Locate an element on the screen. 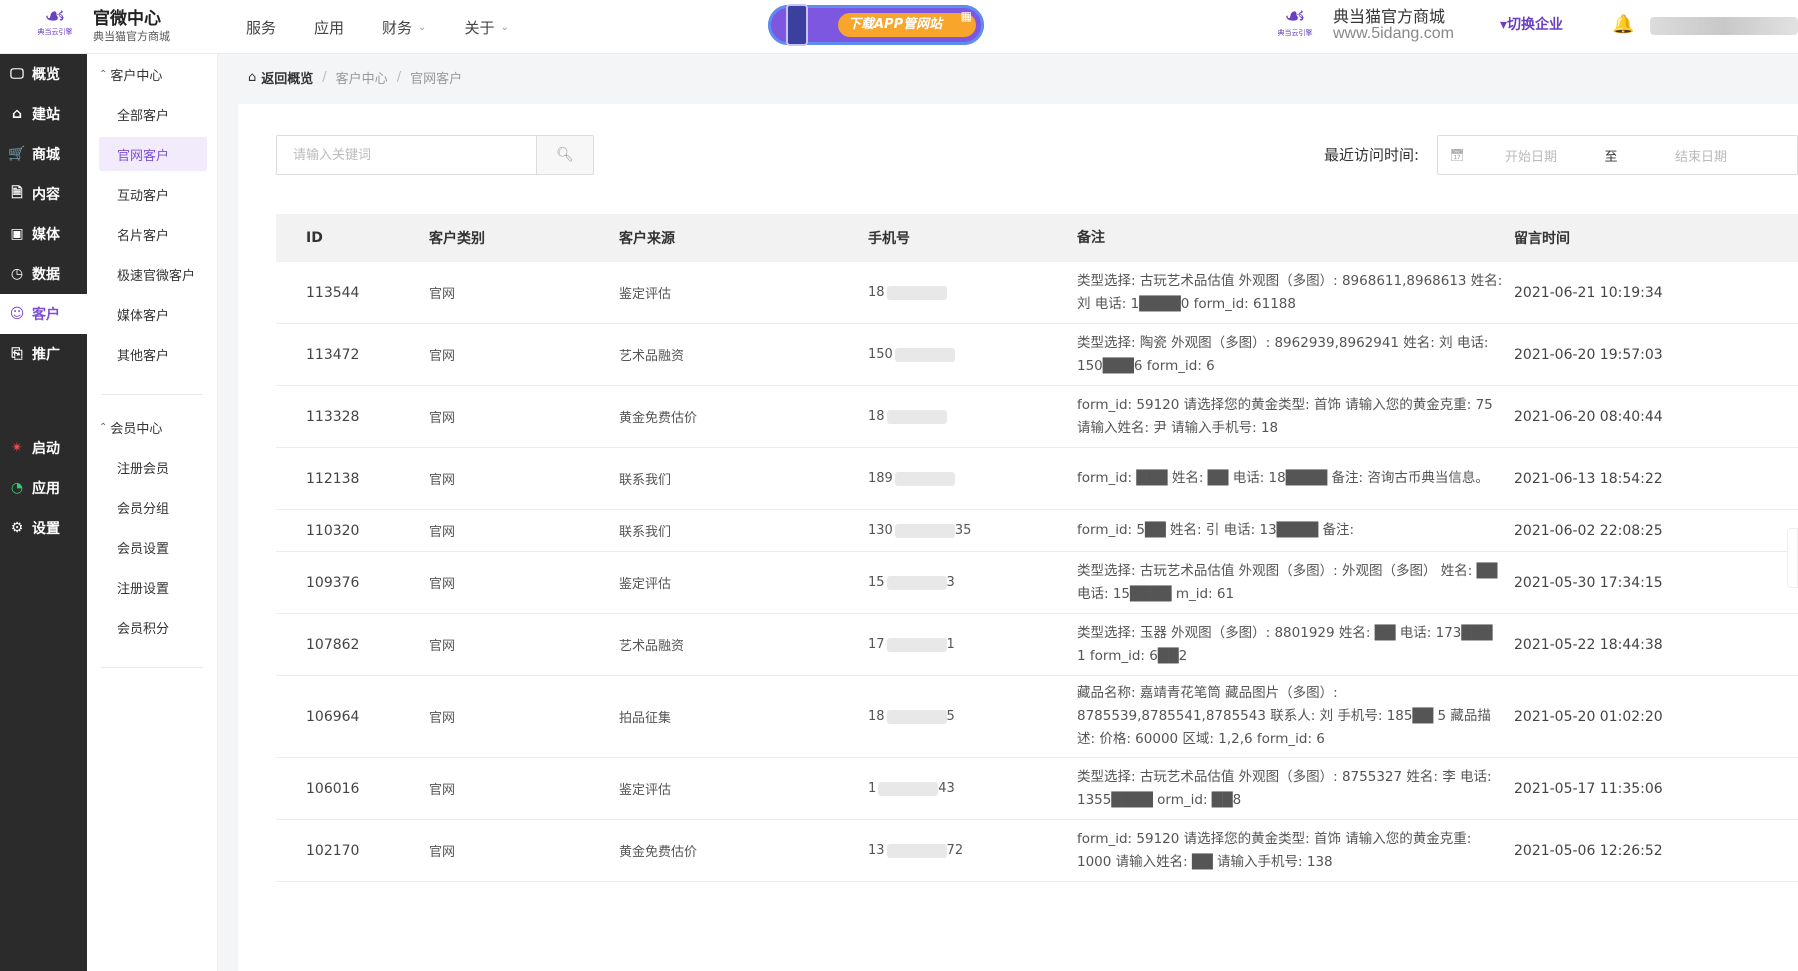 The width and height of the screenshot is (1798, 971). submenu-all-customers: 全部客户 is located at coordinates (152, 114).